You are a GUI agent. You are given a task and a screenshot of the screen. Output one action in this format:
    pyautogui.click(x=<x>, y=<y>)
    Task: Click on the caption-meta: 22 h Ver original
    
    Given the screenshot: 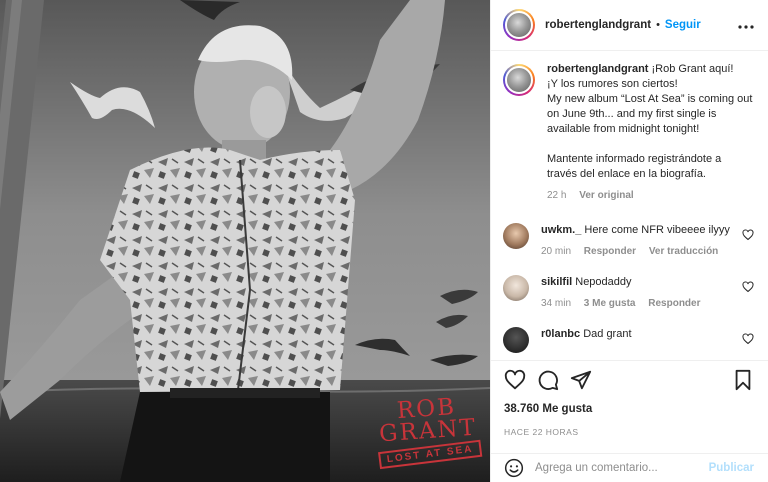 What is the action you would take?
    pyautogui.click(x=650, y=195)
    